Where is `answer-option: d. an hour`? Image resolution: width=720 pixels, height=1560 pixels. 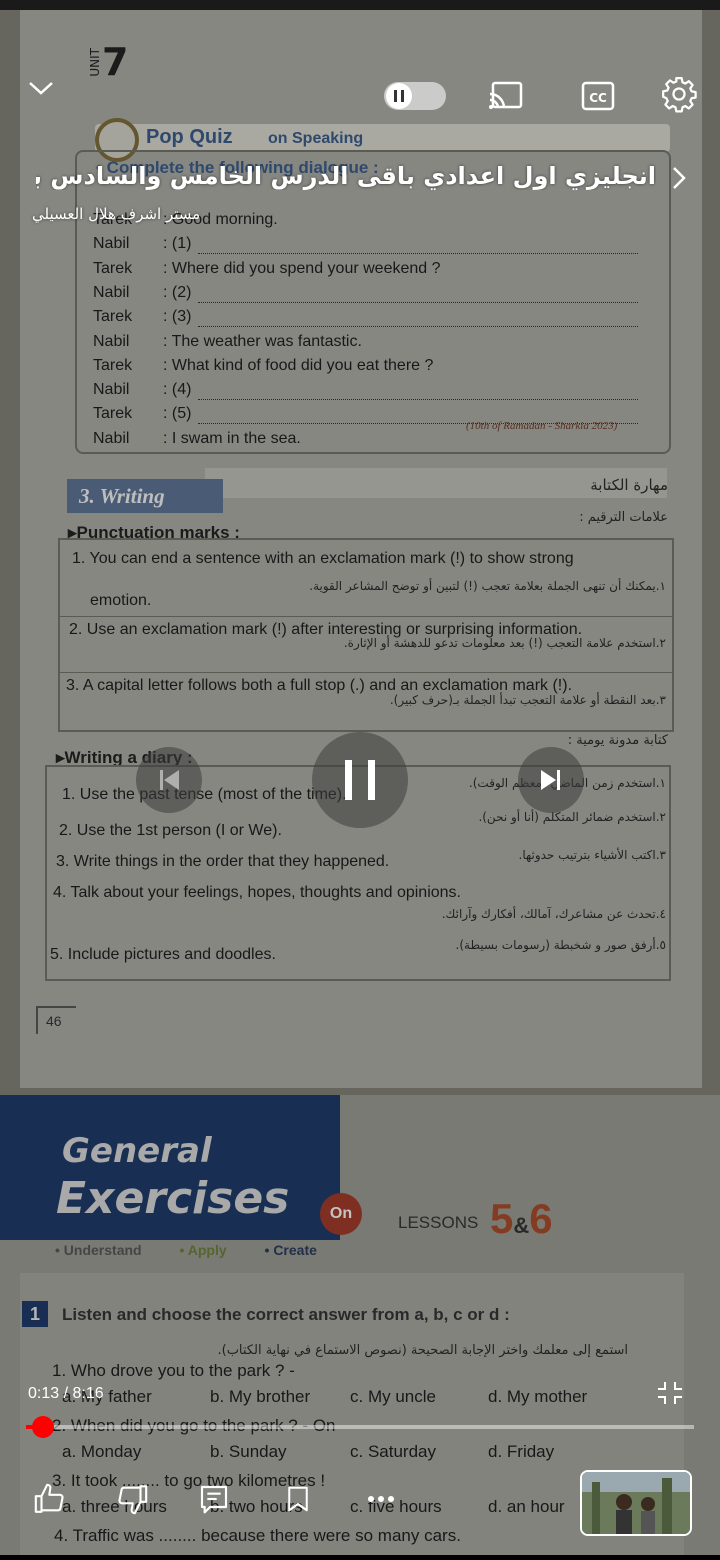 answer-option: d. an hour is located at coordinates (526, 1506).